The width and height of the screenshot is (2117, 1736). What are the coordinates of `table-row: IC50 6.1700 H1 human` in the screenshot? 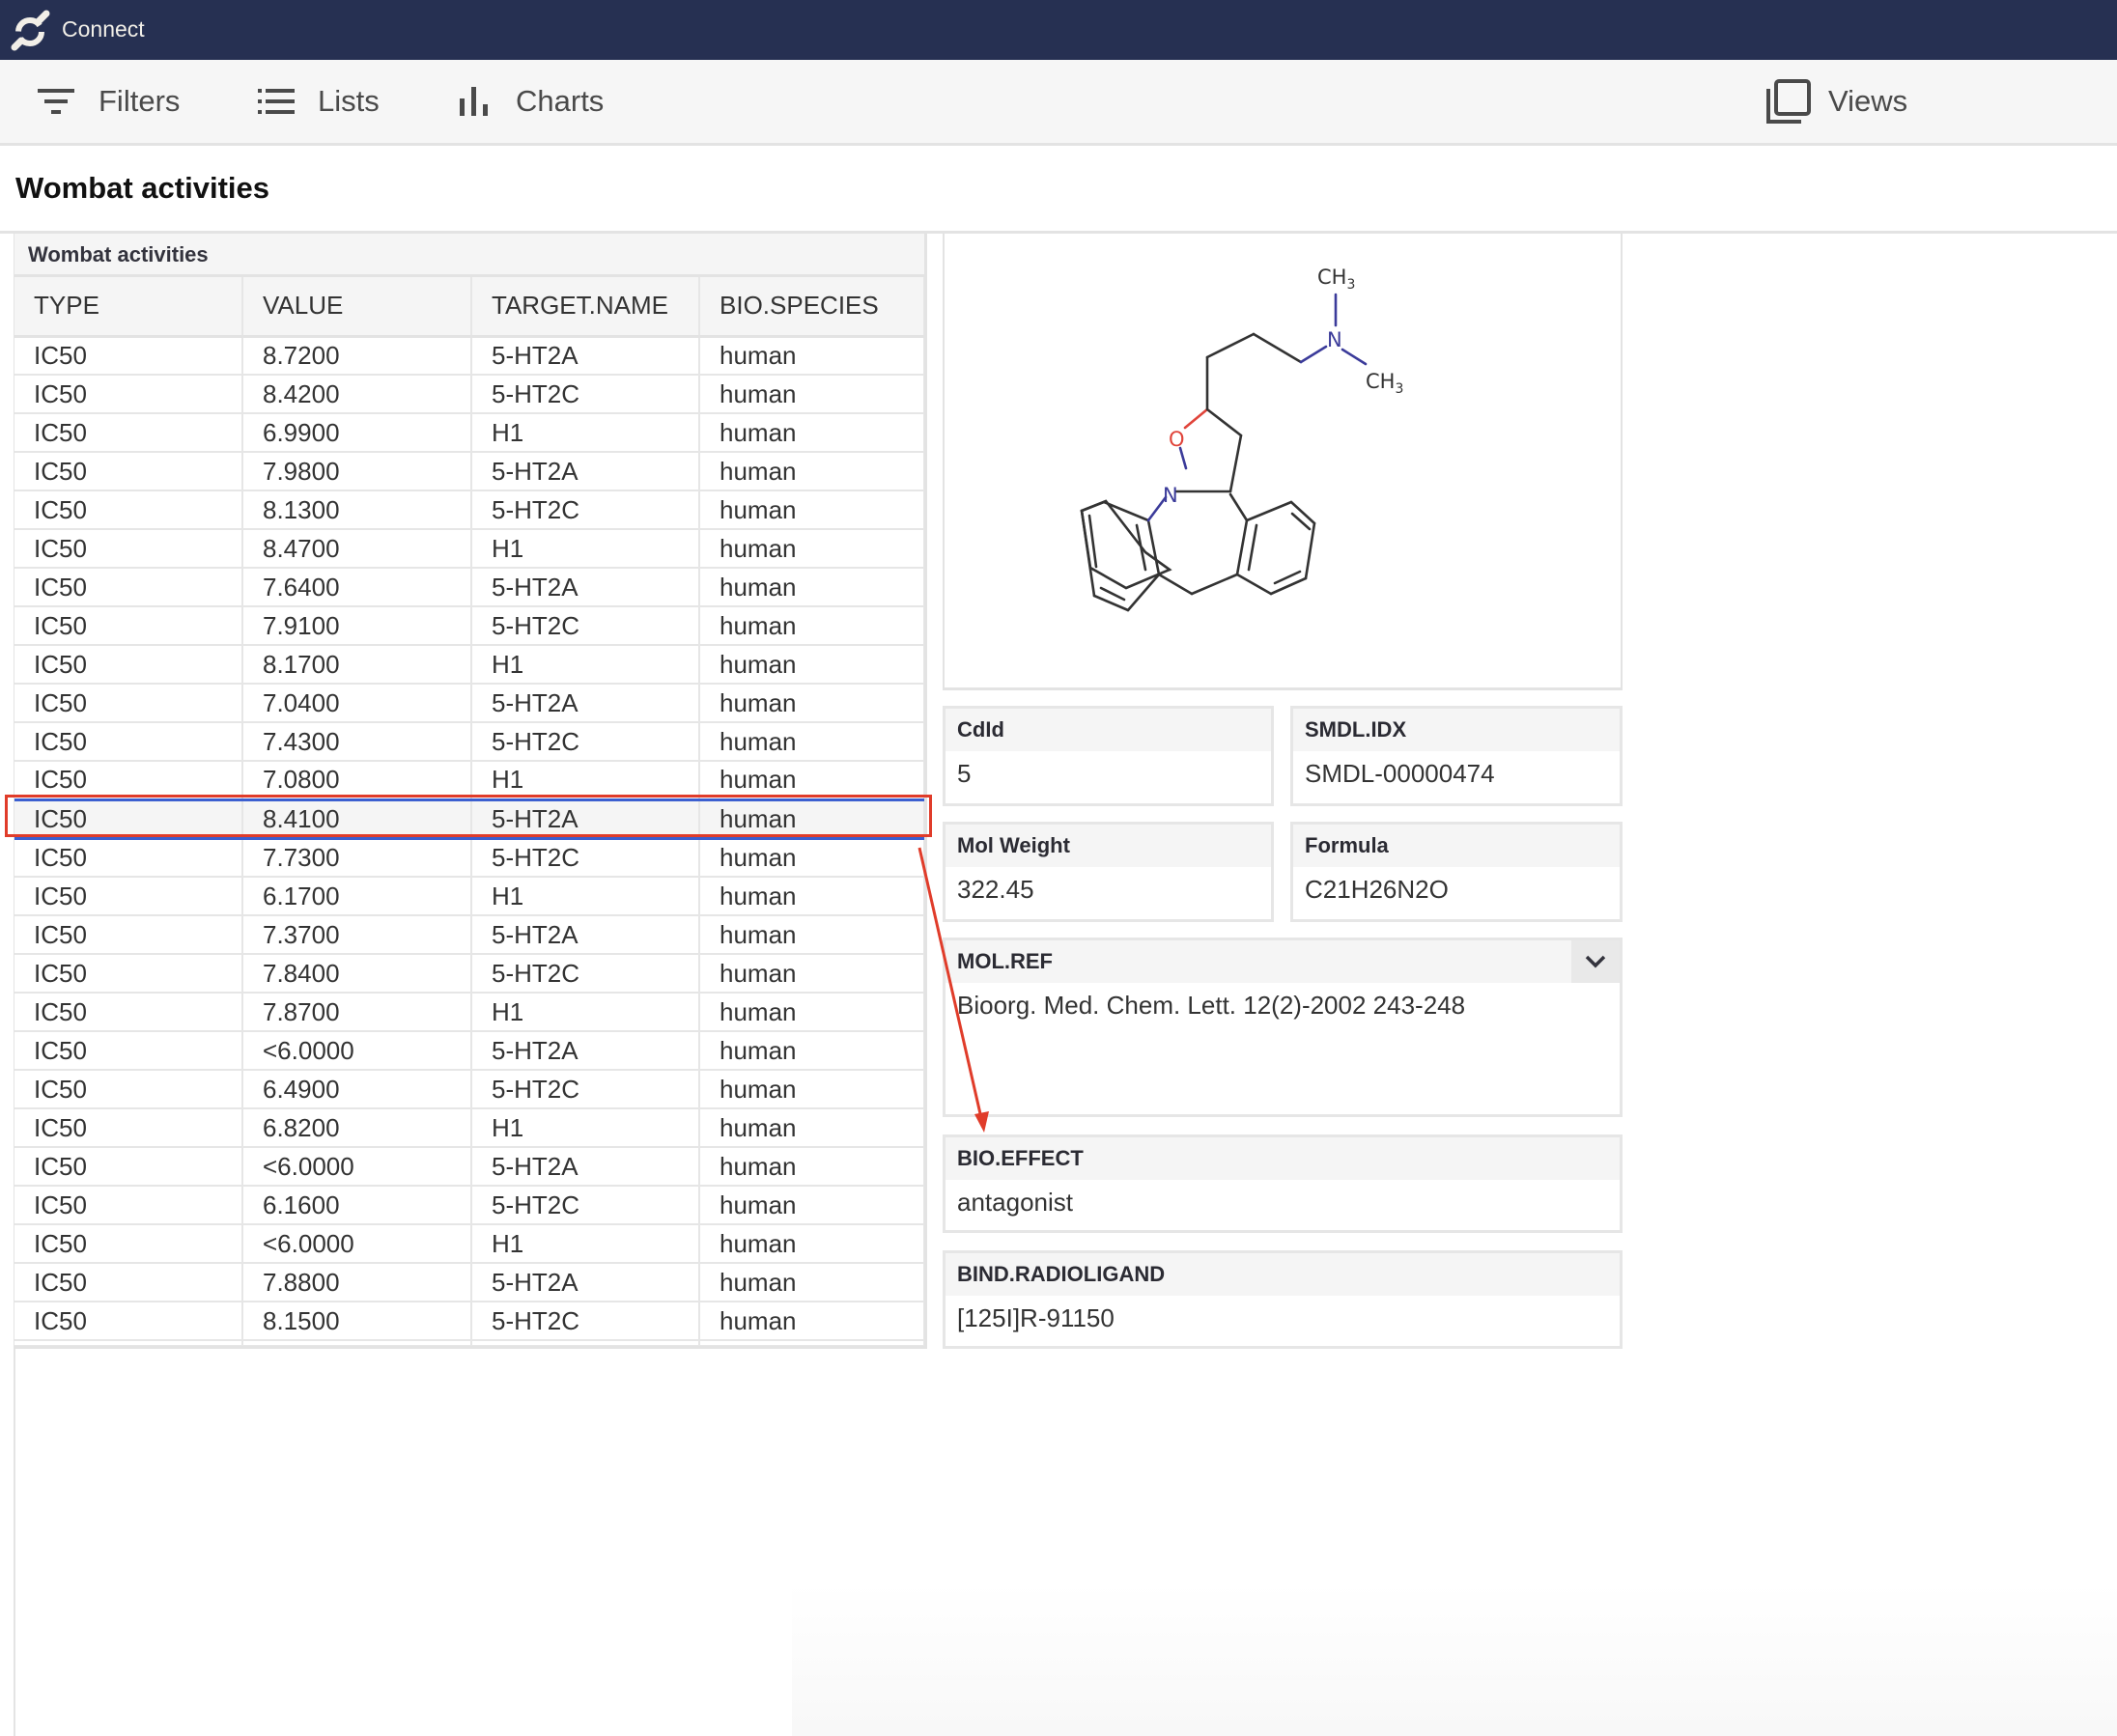 It's located at (469, 897).